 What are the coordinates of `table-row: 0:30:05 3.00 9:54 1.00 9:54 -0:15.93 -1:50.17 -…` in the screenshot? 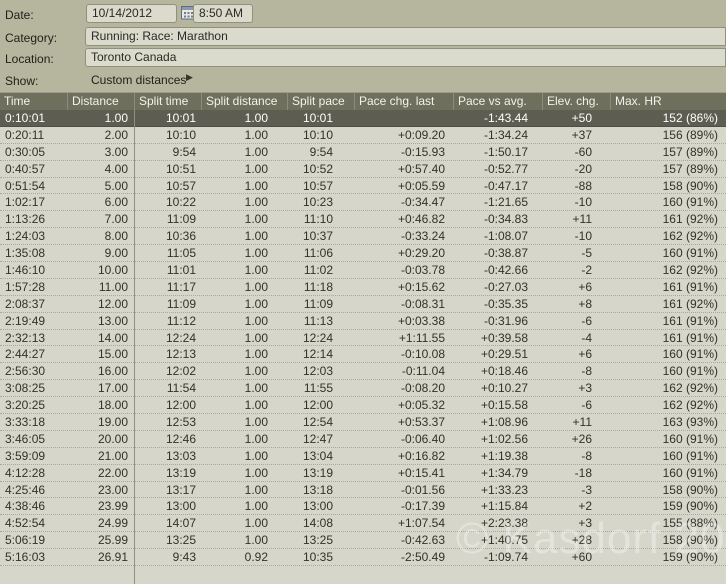 It's located at (363, 152).